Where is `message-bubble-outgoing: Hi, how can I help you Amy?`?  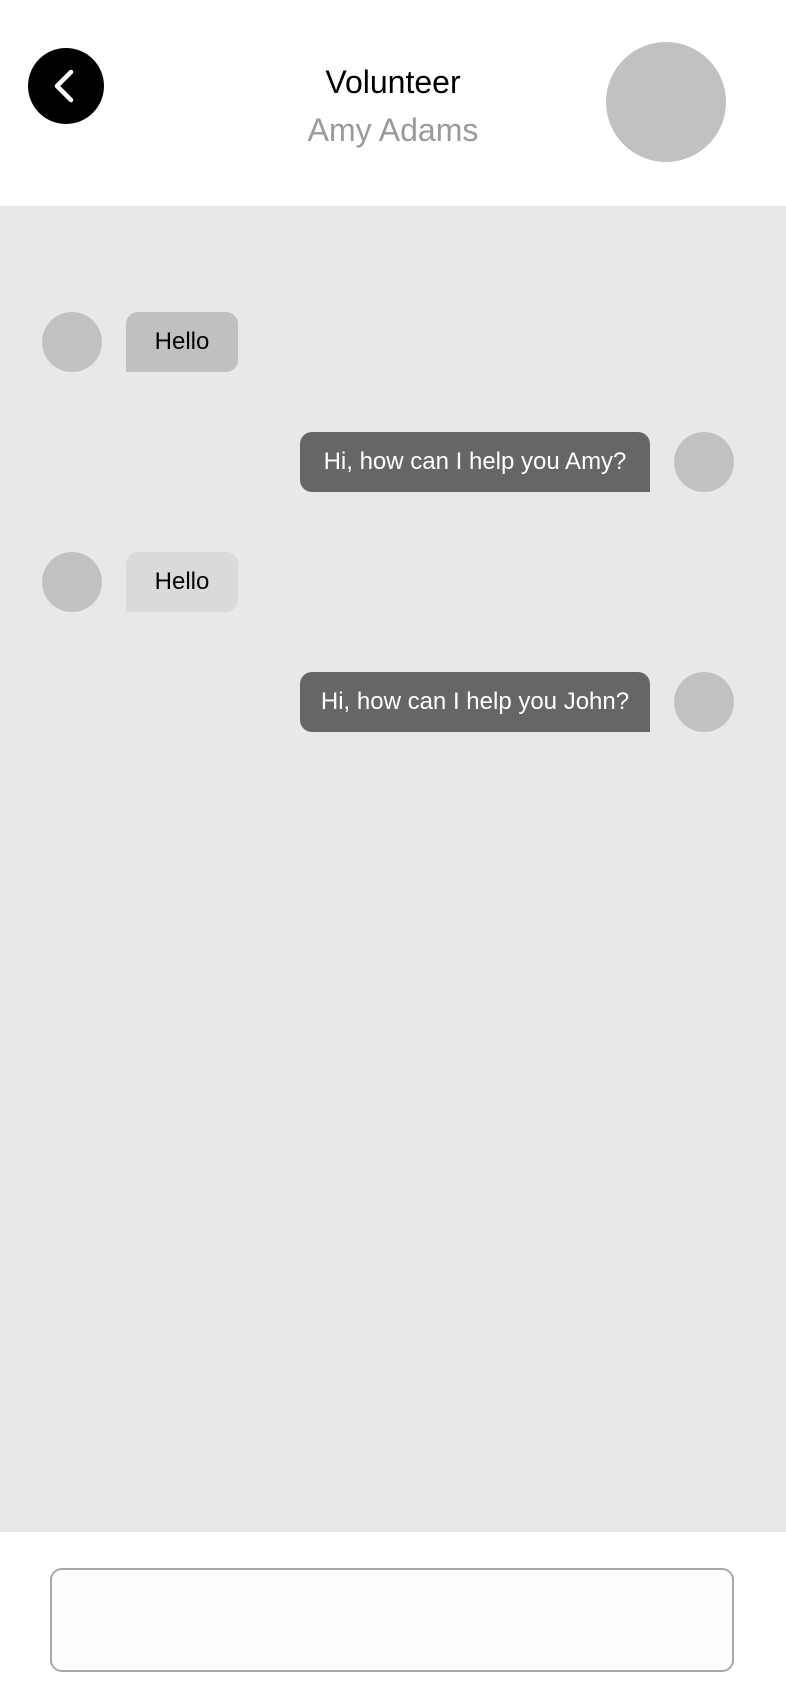
message-bubble-outgoing: Hi, how can I help you Amy? is located at coordinates (475, 462).